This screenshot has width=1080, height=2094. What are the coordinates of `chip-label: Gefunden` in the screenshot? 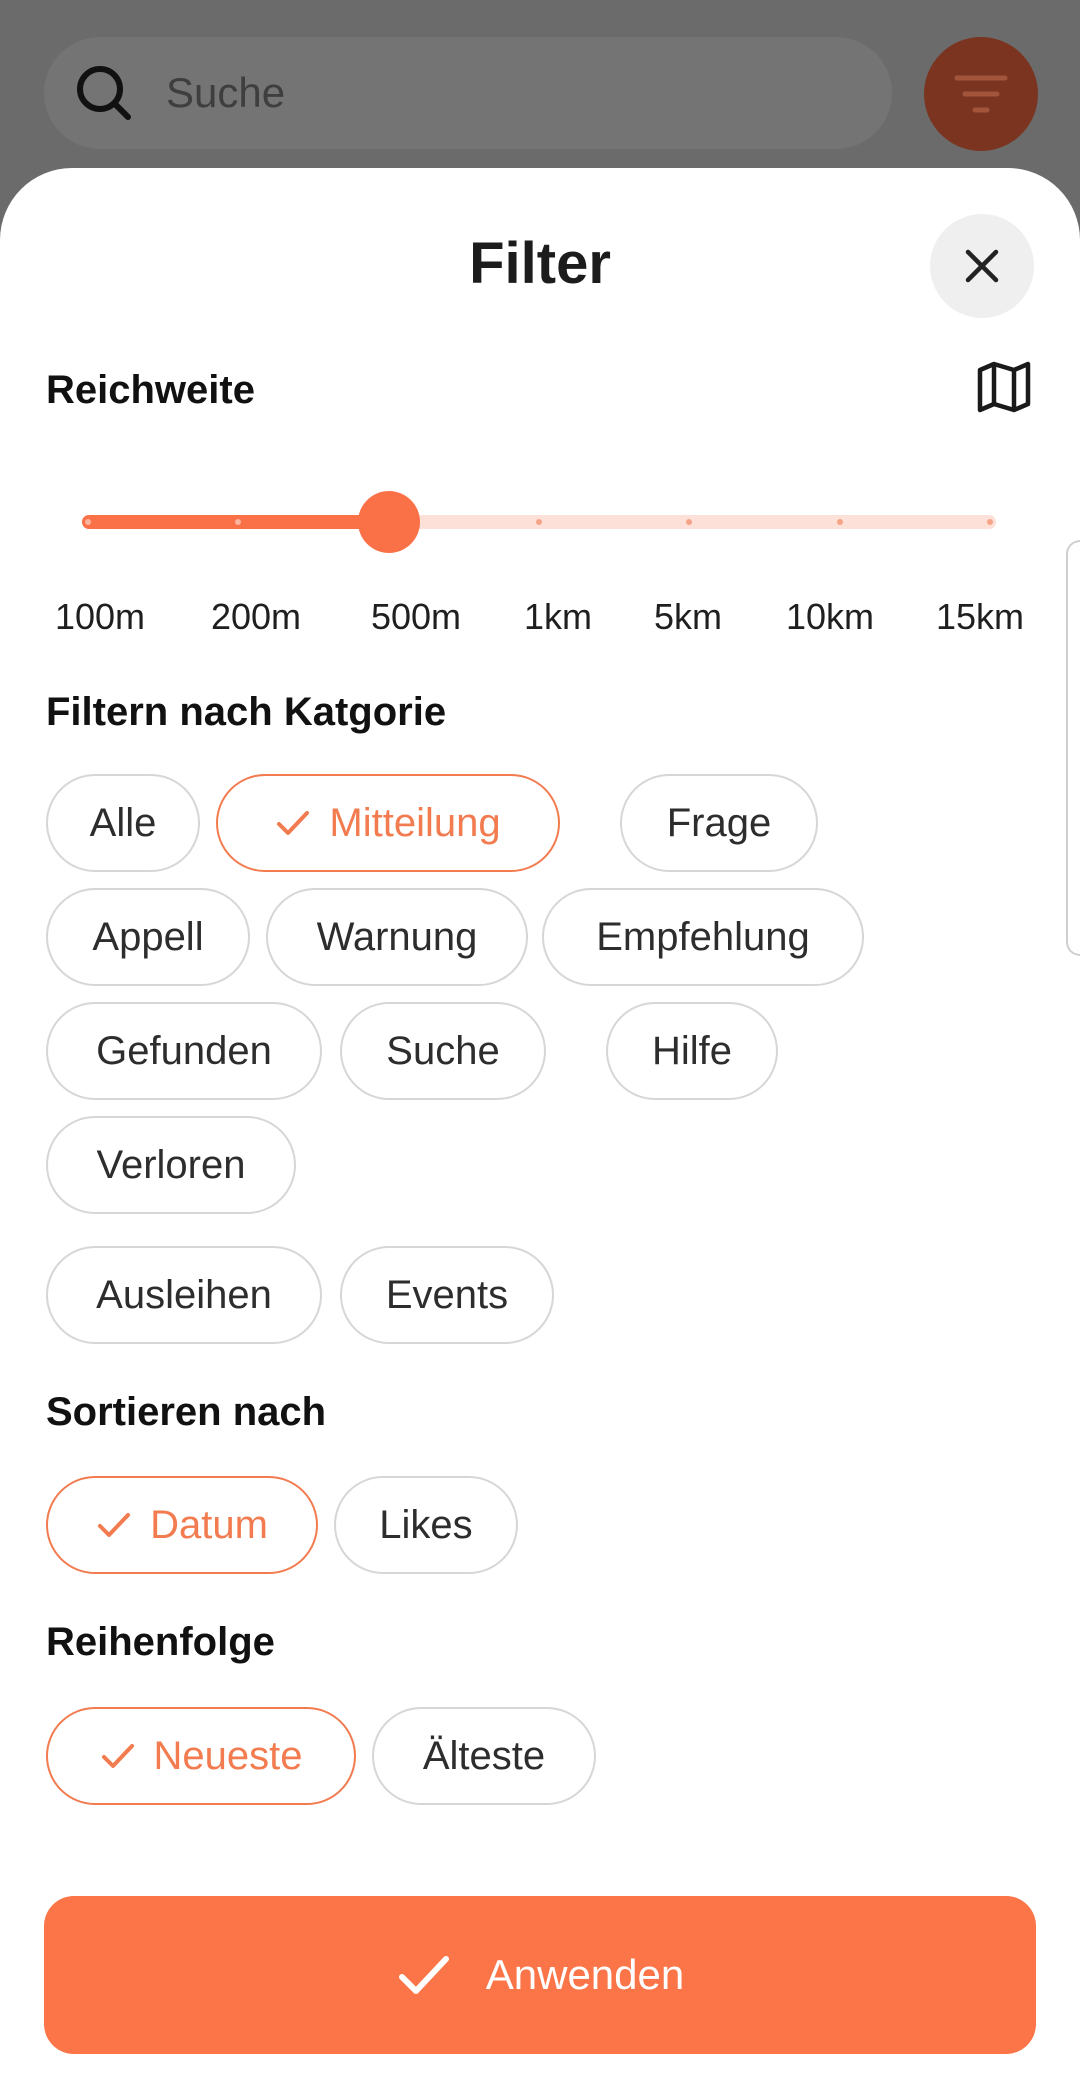 It's located at (184, 1050).